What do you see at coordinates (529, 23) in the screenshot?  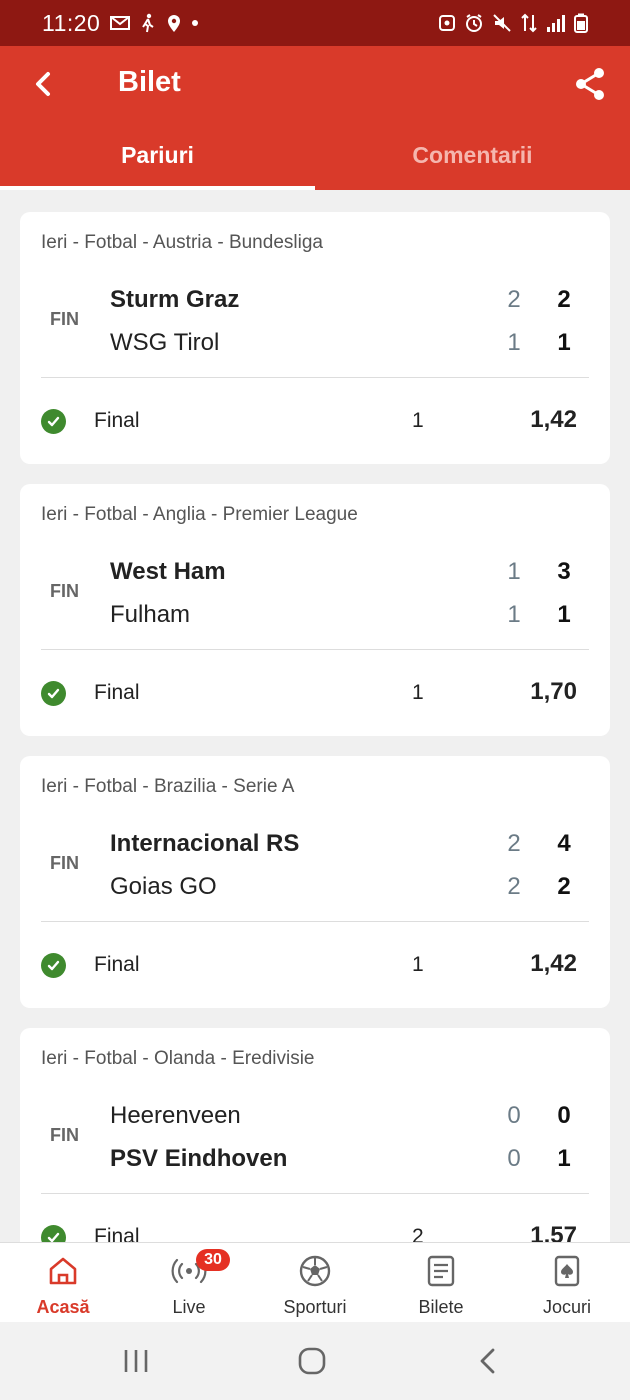 I see `data-transfer-icon` at bounding box center [529, 23].